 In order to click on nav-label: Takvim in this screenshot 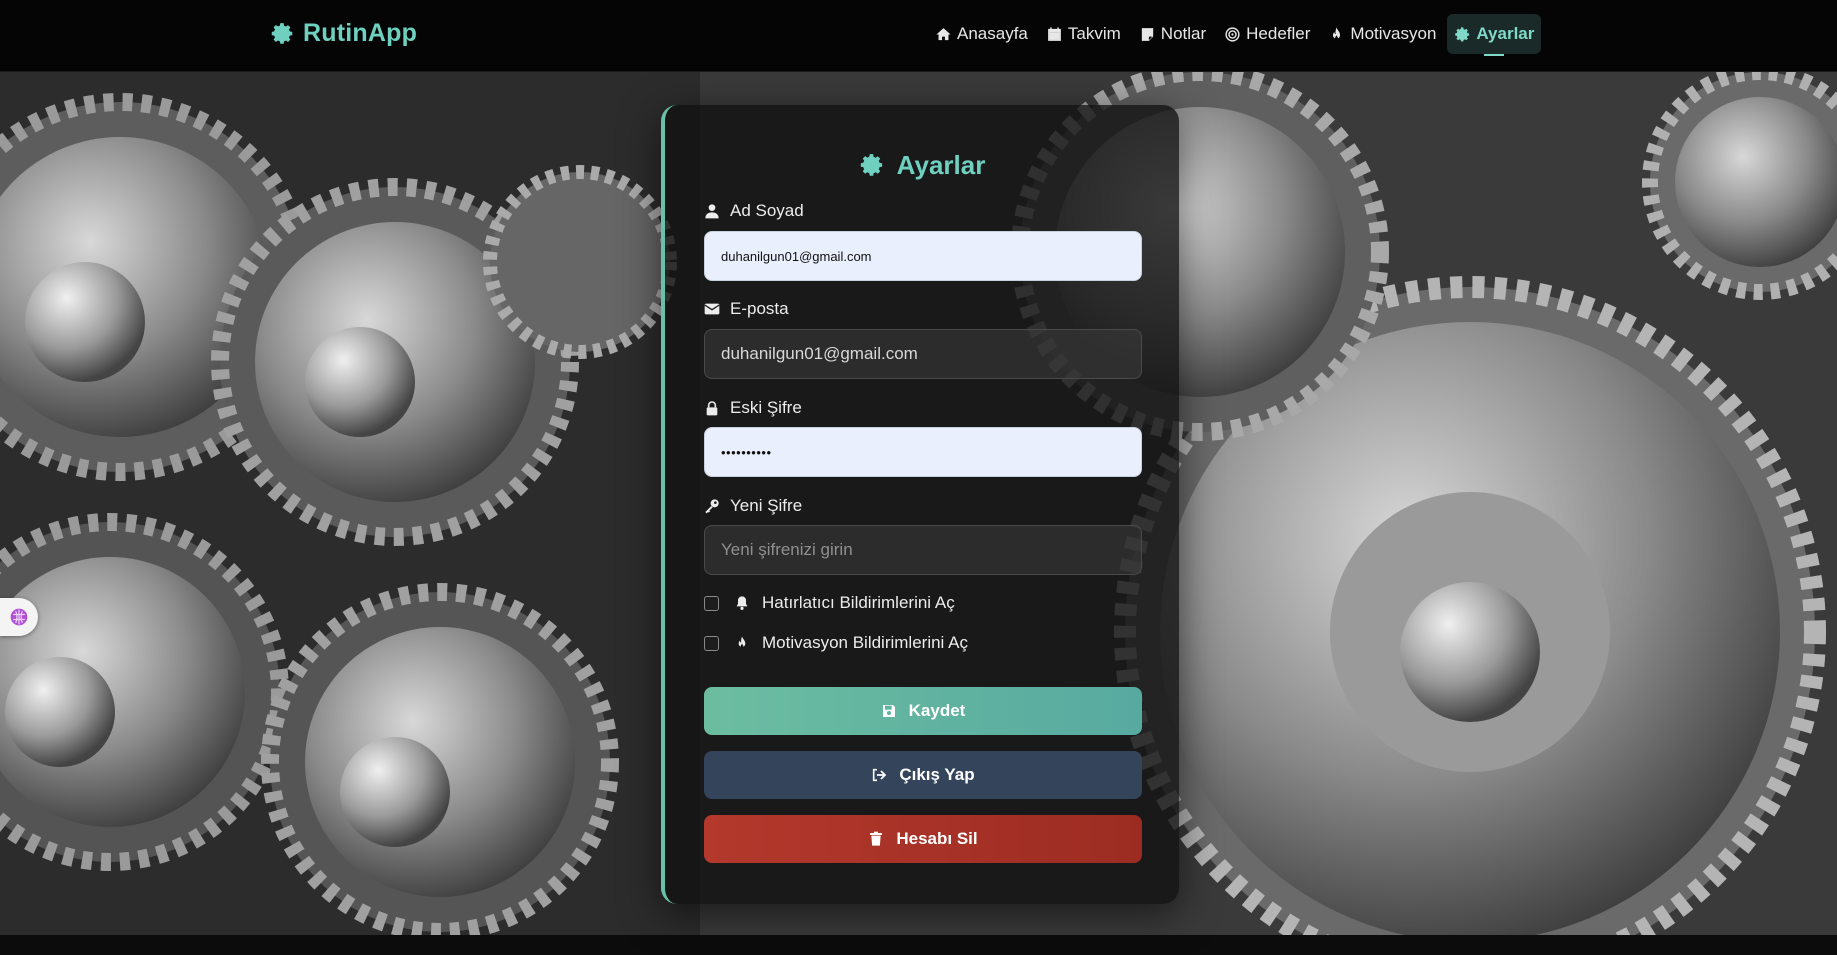, I will do `click(1094, 33)`.